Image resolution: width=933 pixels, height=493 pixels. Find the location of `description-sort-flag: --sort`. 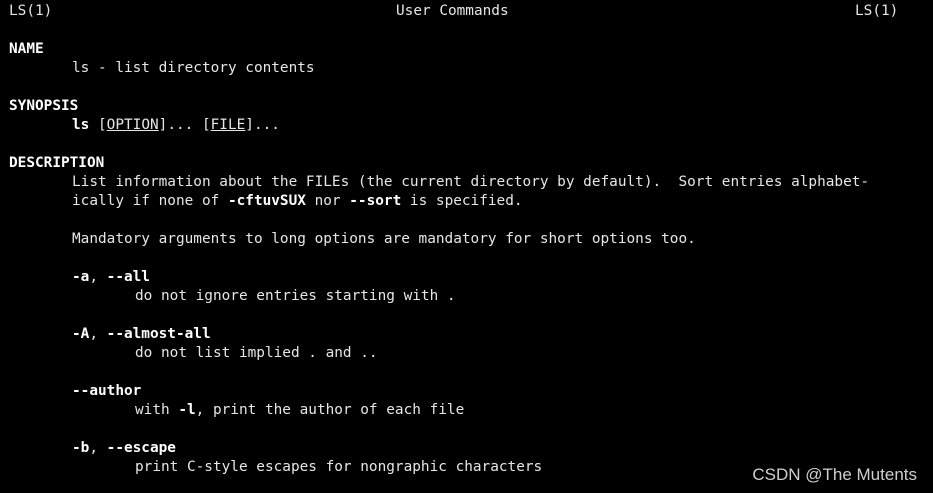

description-sort-flag: --sort is located at coordinates (375, 201).